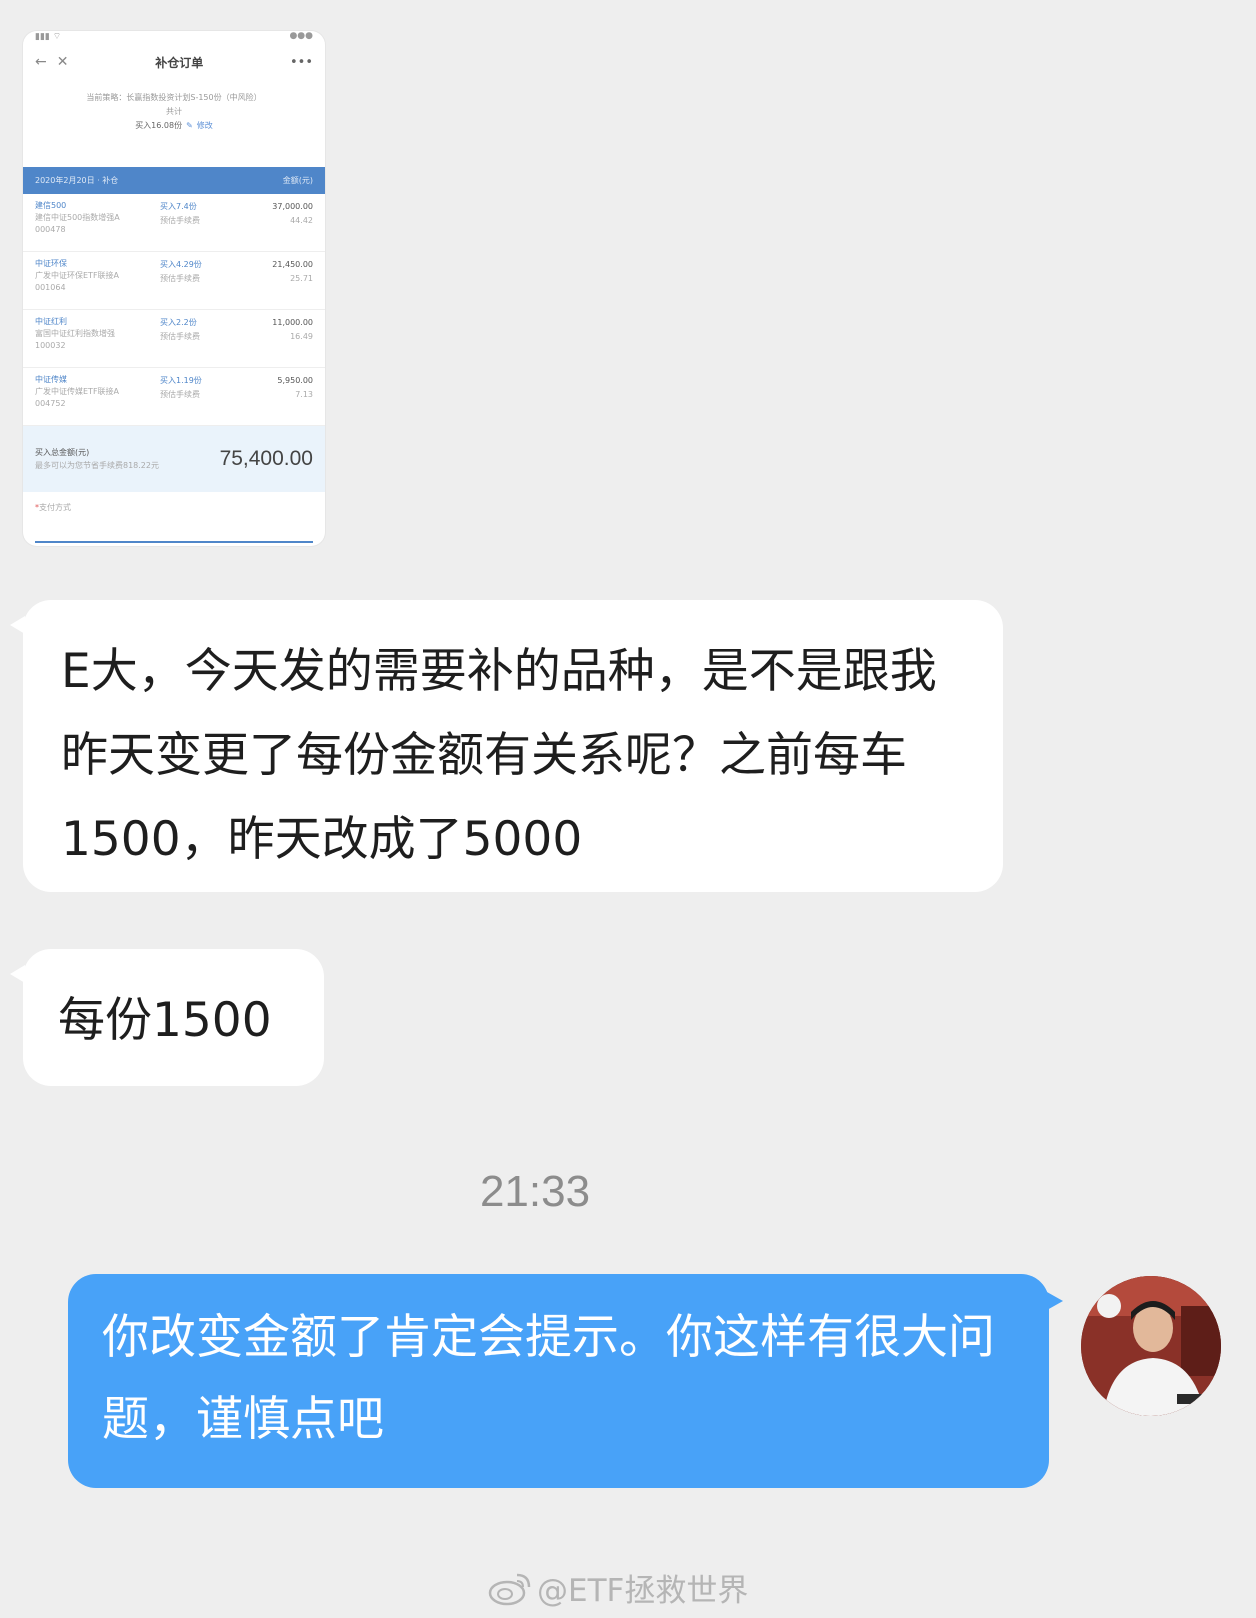 This screenshot has width=1256, height=1618. I want to click on screenshot-nav-bar: ← ✕ 补仓订单 •••, so click(174, 62).